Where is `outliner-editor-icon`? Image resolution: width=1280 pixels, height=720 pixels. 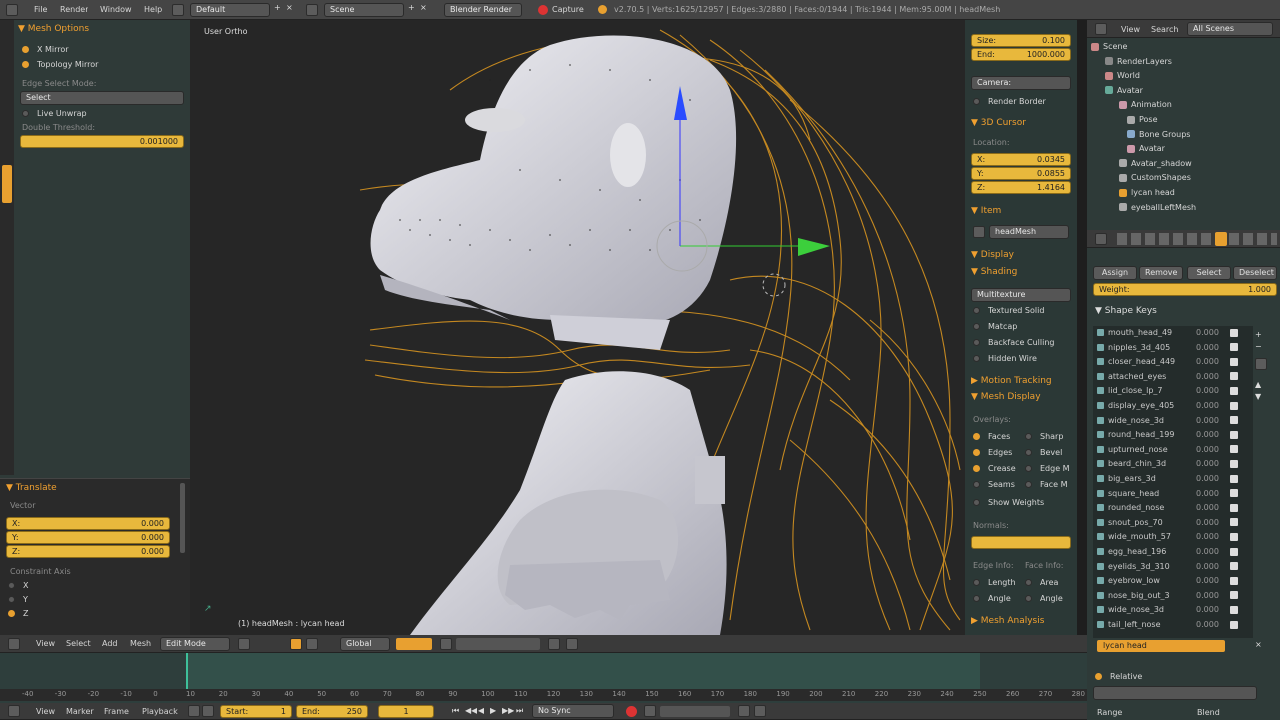
outliner-editor-icon is located at coordinates (1101, 29).